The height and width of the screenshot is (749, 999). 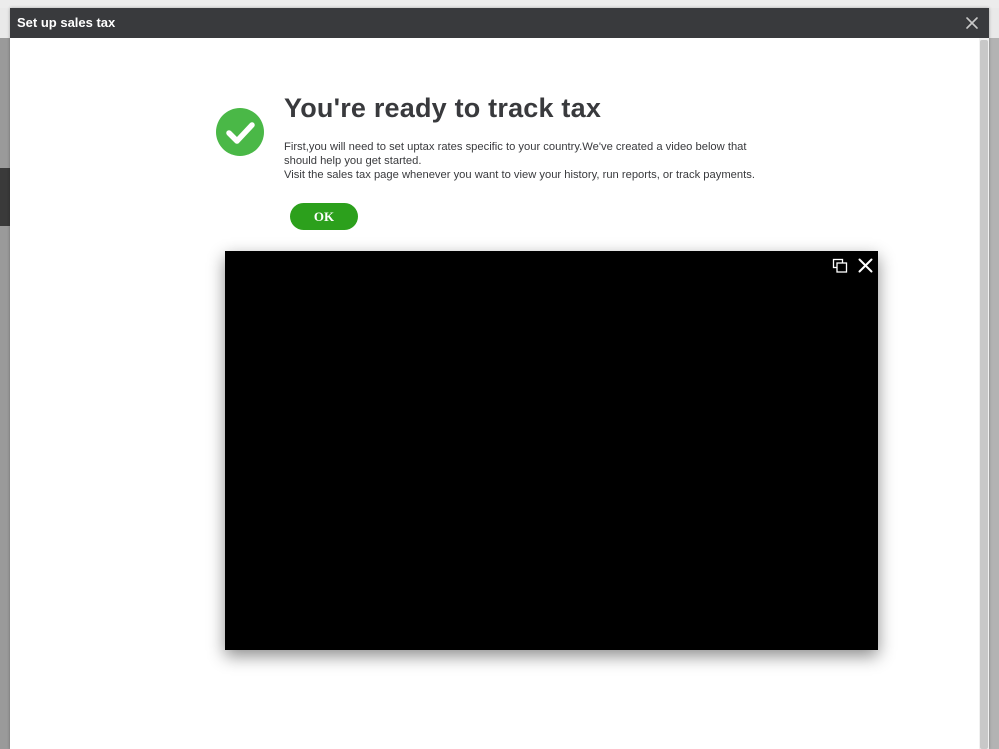 What do you see at coordinates (240, 132) in the screenshot?
I see `check-circle-icon` at bounding box center [240, 132].